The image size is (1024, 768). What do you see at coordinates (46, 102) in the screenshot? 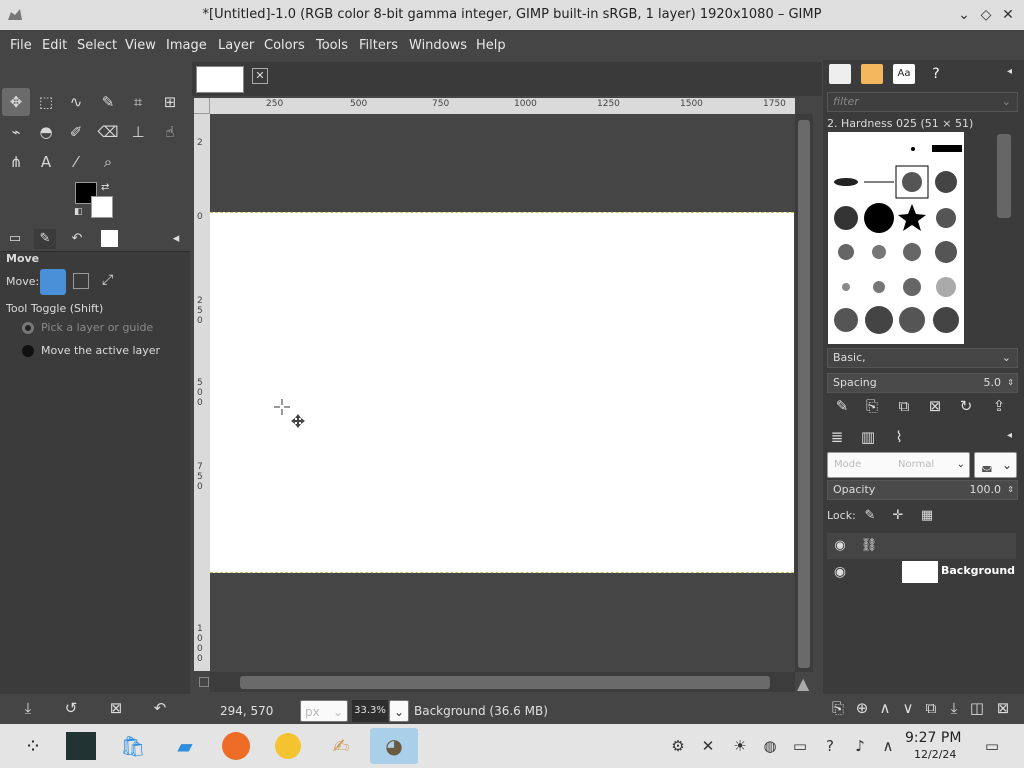
I see `rect-select-tool-icon: ⬚` at bounding box center [46, 102].